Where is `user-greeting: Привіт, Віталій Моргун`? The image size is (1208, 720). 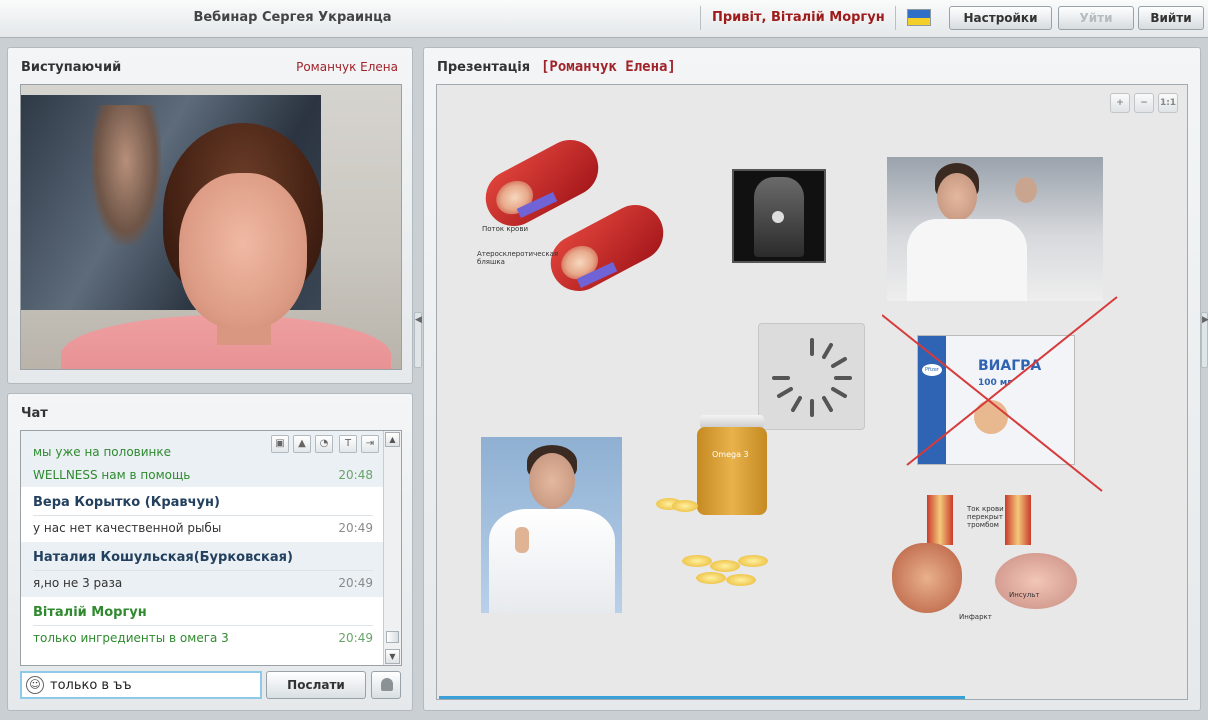 user-greeting: Привіт, Віталій Моргун is located at coordinates (798, 17).